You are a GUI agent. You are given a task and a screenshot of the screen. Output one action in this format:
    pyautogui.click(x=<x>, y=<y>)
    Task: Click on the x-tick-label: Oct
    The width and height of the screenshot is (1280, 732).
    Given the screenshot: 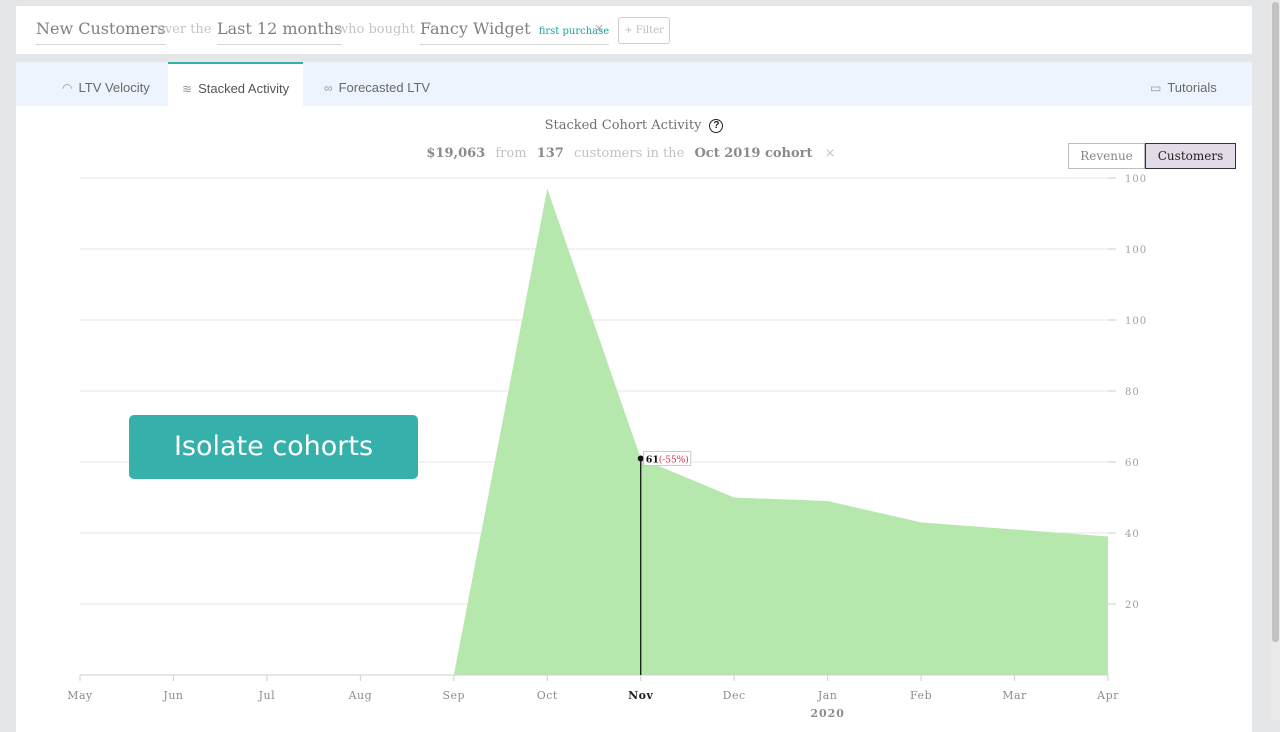 What is the action you would take?
    pyautogui.click(x=547, y=695)
    